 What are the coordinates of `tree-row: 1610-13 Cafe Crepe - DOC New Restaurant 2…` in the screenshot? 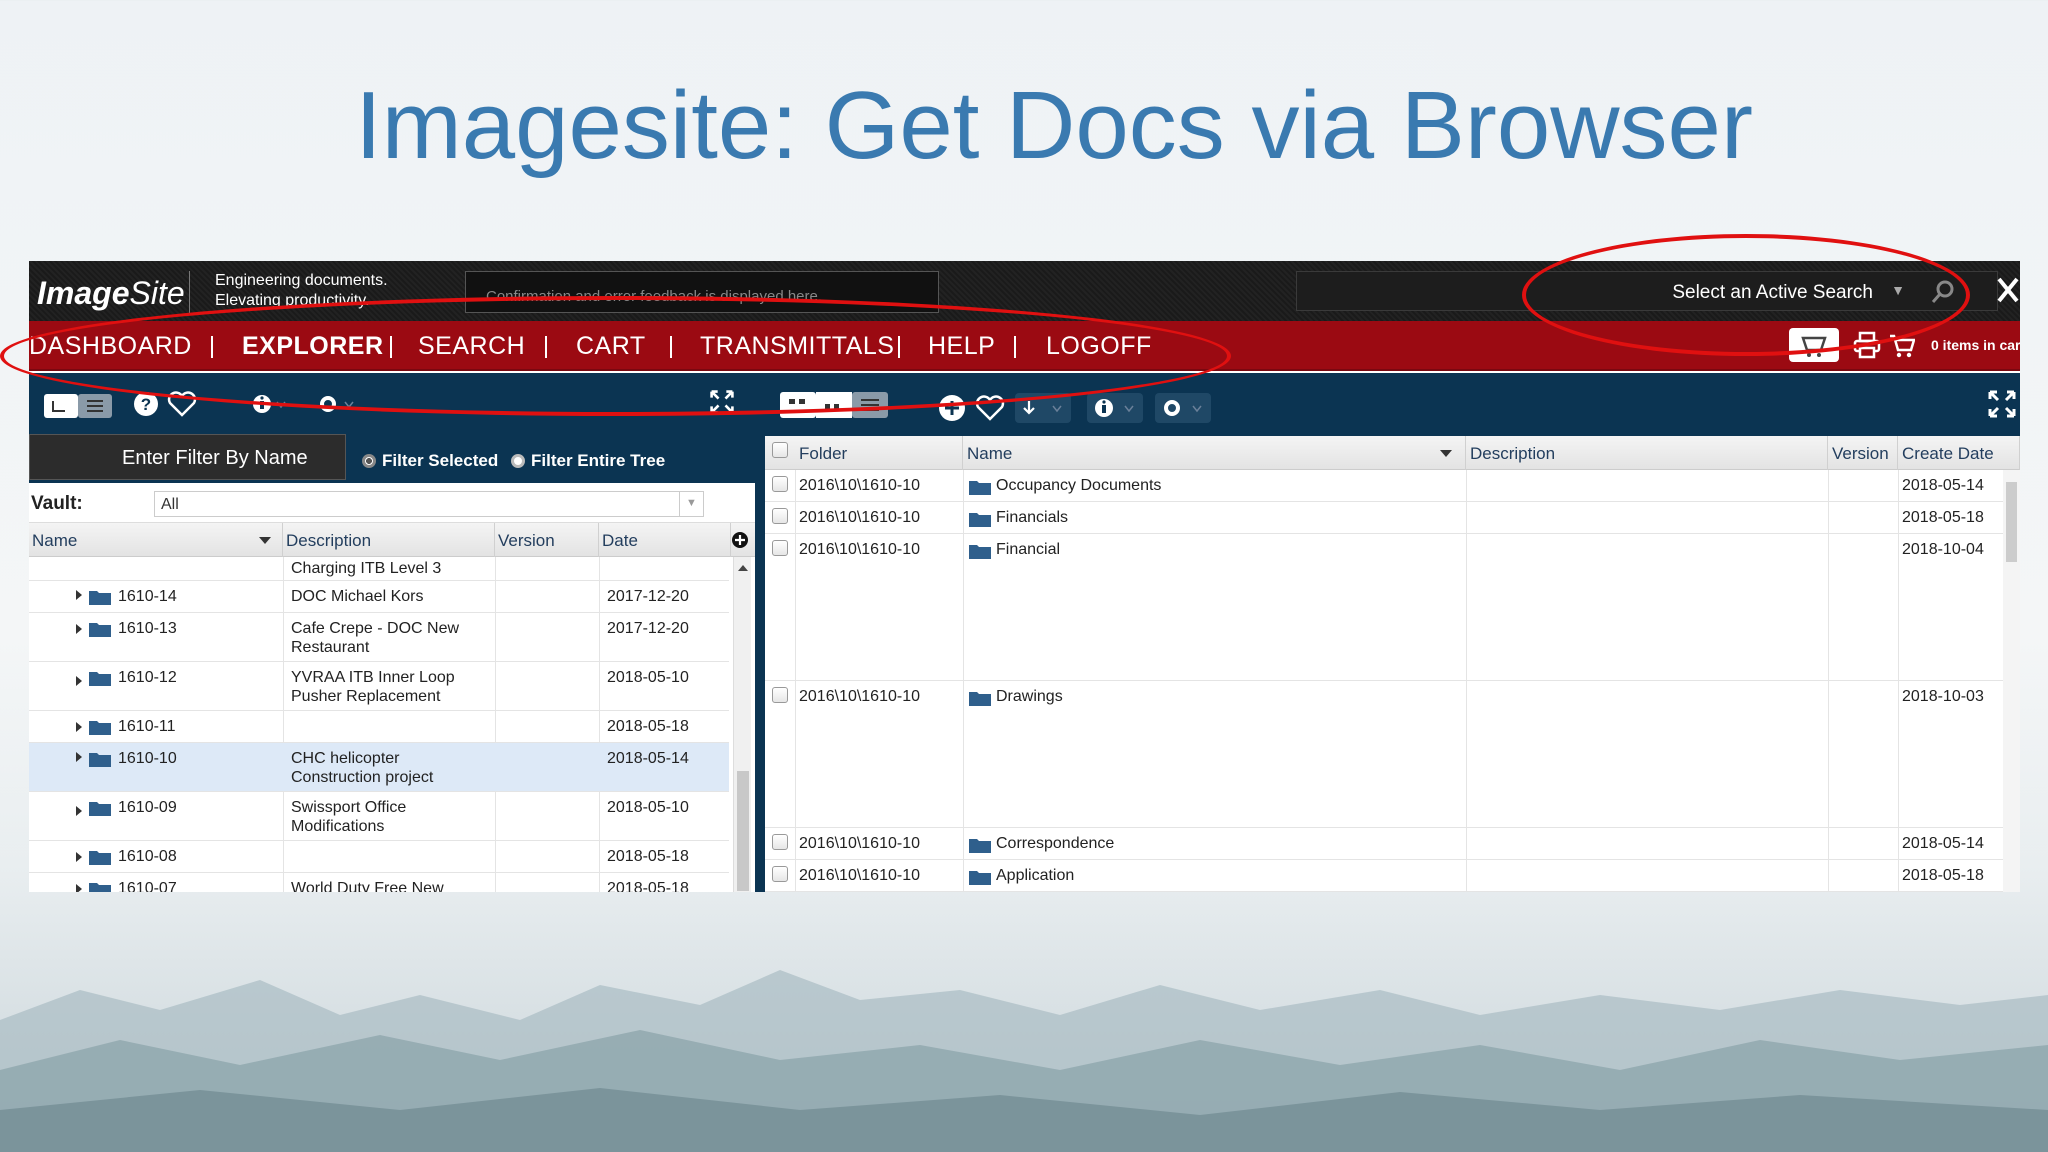 It's located at (379, 637).